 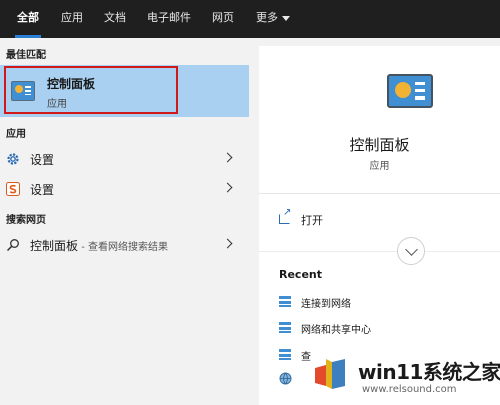 I want to click on recent-item-label: 连接到网络, so click(x=326, y=304).